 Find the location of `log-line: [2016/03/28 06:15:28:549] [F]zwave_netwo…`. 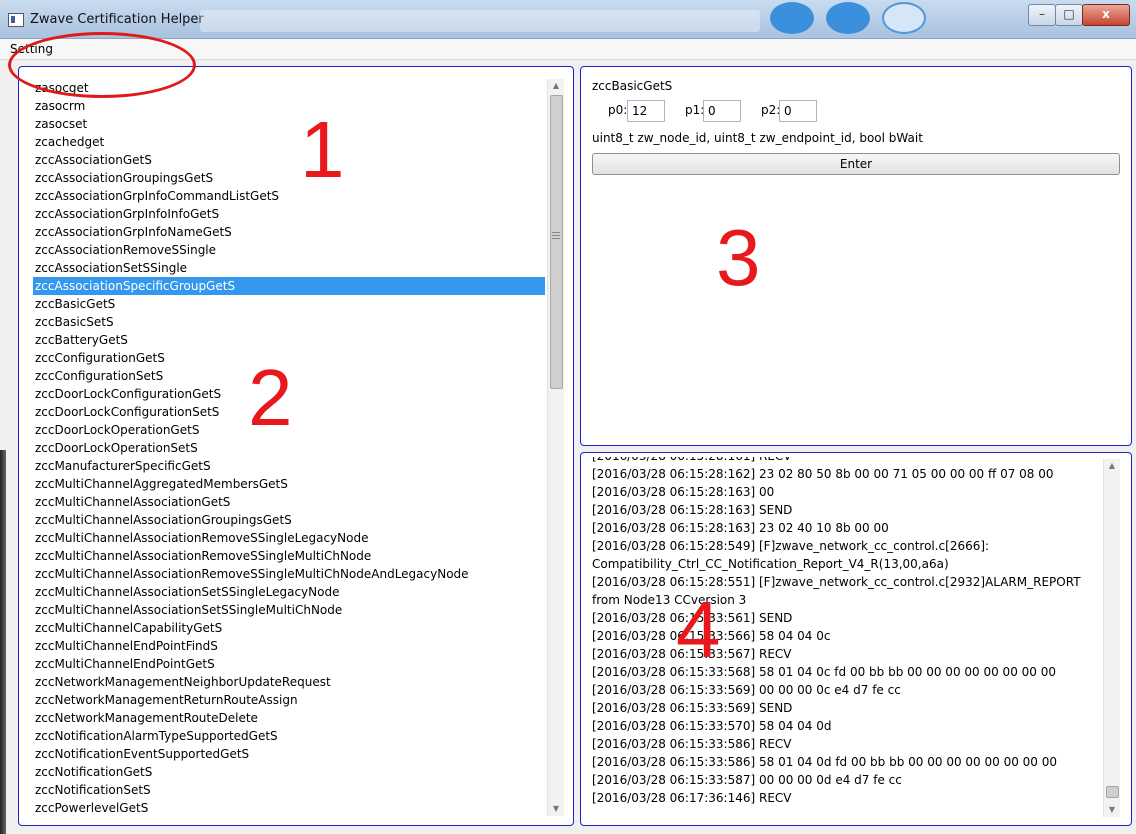

log-line: [2016/03/28 06:15:28:549] [F]zwave_netwo… is located at coordinates (791, 546).